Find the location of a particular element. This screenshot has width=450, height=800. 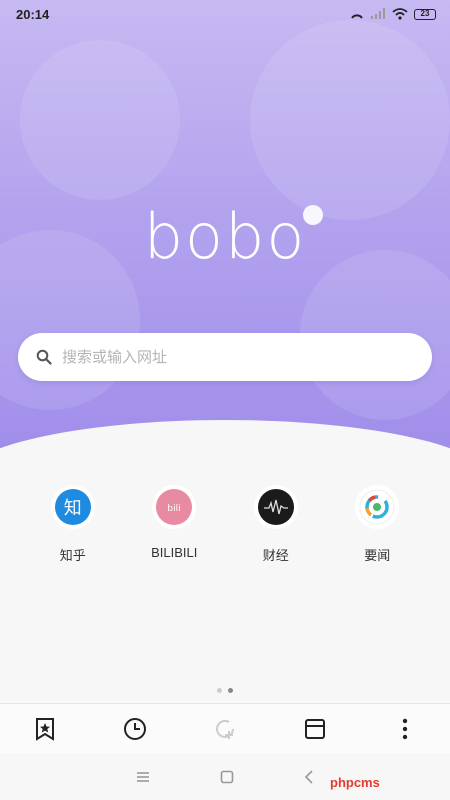

status-bar: 20:14 23 is located at coordinates (225, 14).